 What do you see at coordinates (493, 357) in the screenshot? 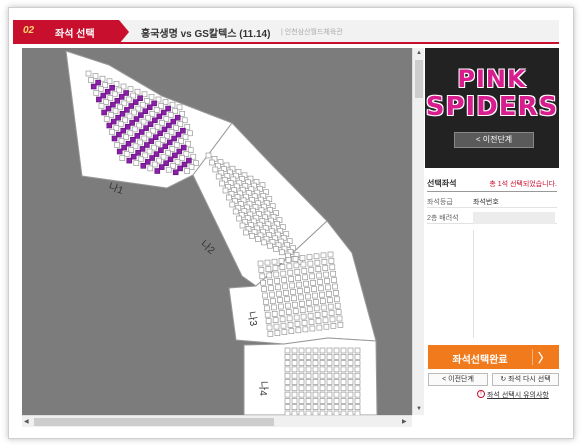
I see `complete-selection-button: 좌석선택완료 〉` at bounding box center [493, 357].